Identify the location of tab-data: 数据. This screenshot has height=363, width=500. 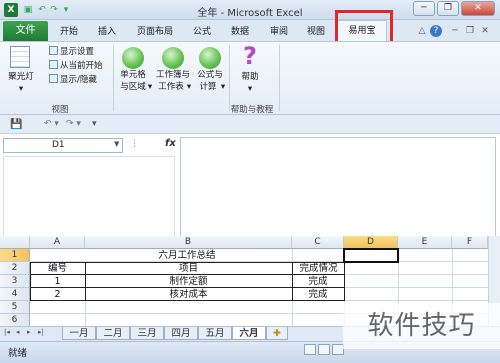
(240, 30).